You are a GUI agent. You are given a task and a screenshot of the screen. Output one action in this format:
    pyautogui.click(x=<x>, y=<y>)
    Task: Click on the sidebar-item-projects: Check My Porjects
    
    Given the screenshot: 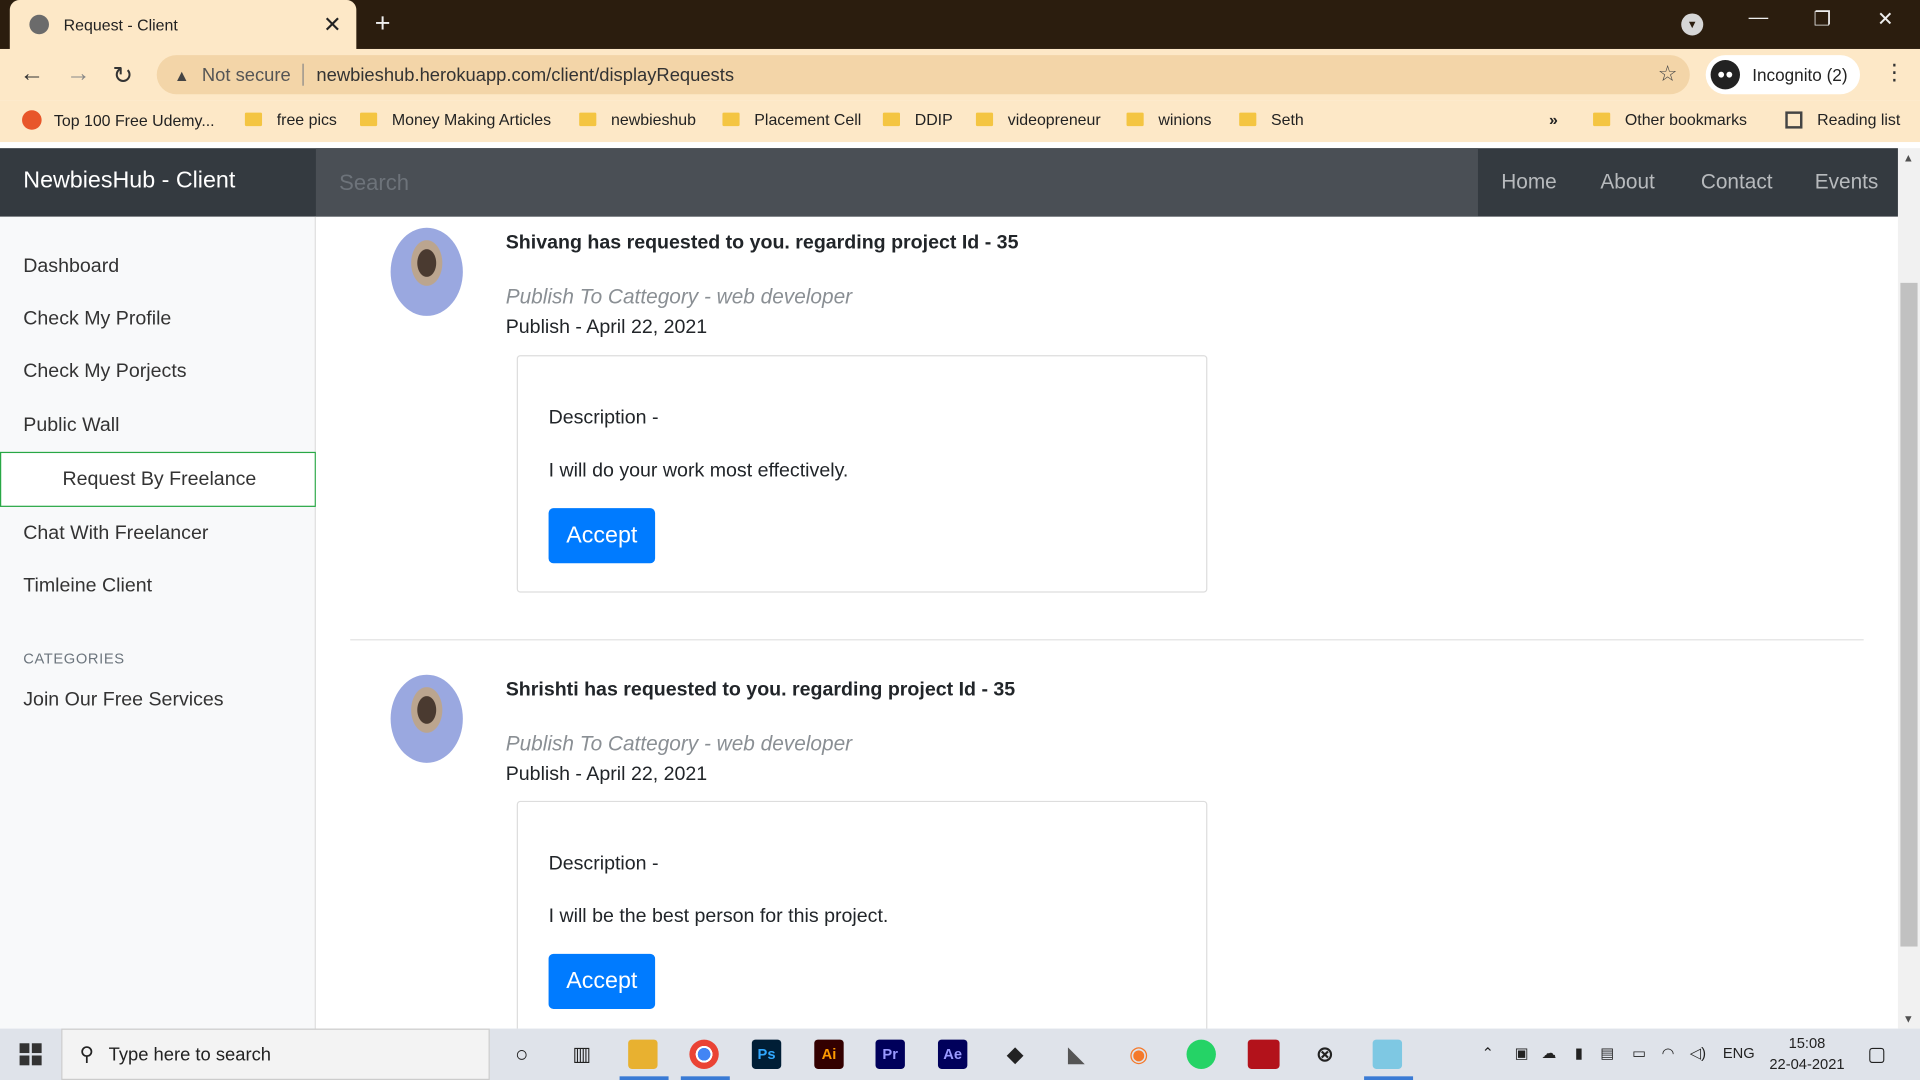 What is the action you would take?
    pyautogui.click(x=104, y=372)
    